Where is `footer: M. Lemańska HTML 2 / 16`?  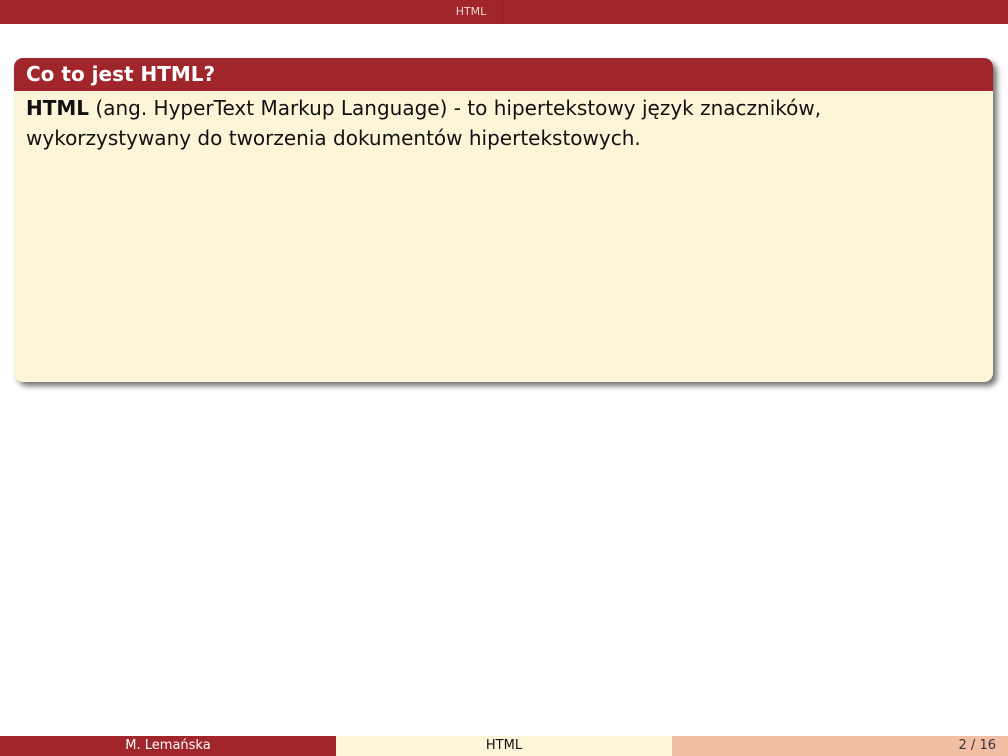 footer: M. Lemańska HTML 2 / 16 is located at coordinates (504, 746).